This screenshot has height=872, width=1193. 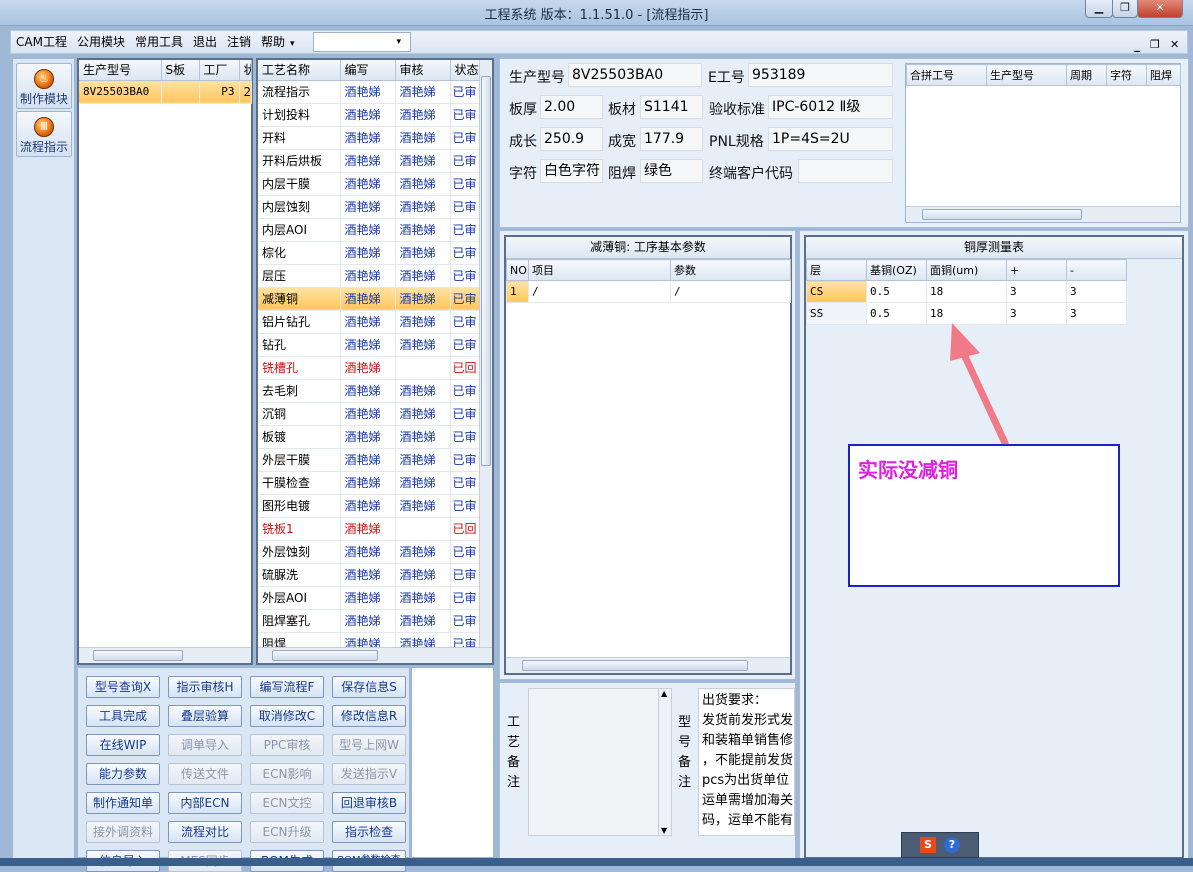 I want to click on length-field: 250.9, so click(x=571, y=139).